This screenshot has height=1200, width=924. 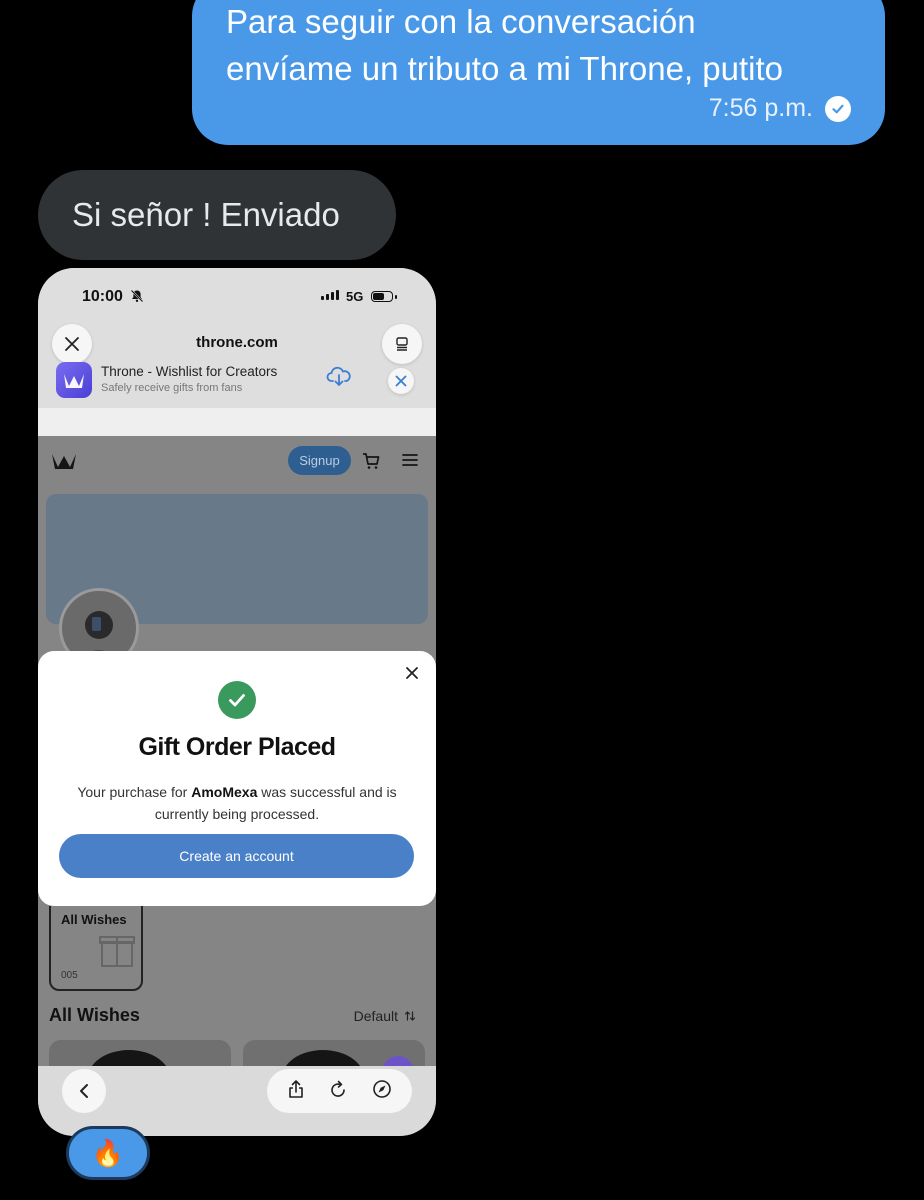 What do you see at coordinates (237, 747) in the screenshot?
I see `modal-title: Gift Order Placed` at bounding box center [237, 747].